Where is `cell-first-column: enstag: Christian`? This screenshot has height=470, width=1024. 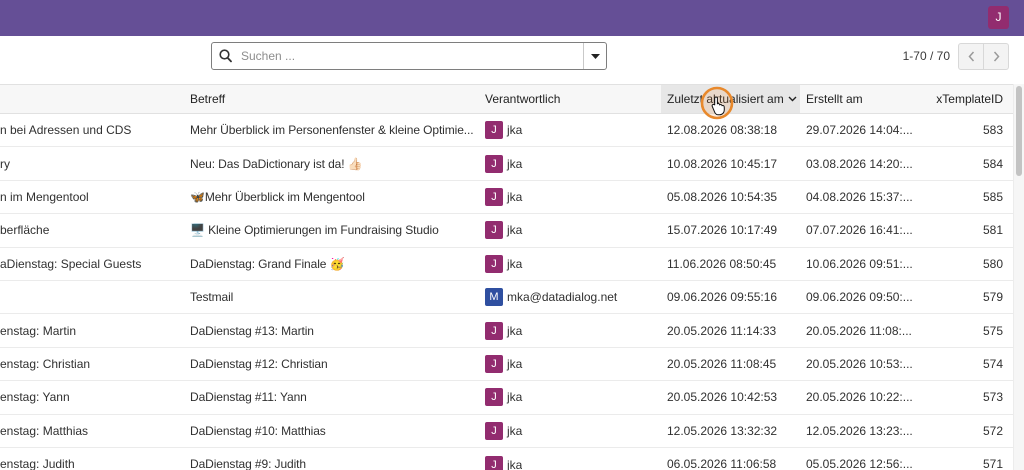
cell-first-column: enstag: Christian is located at coordinates (45, 363).